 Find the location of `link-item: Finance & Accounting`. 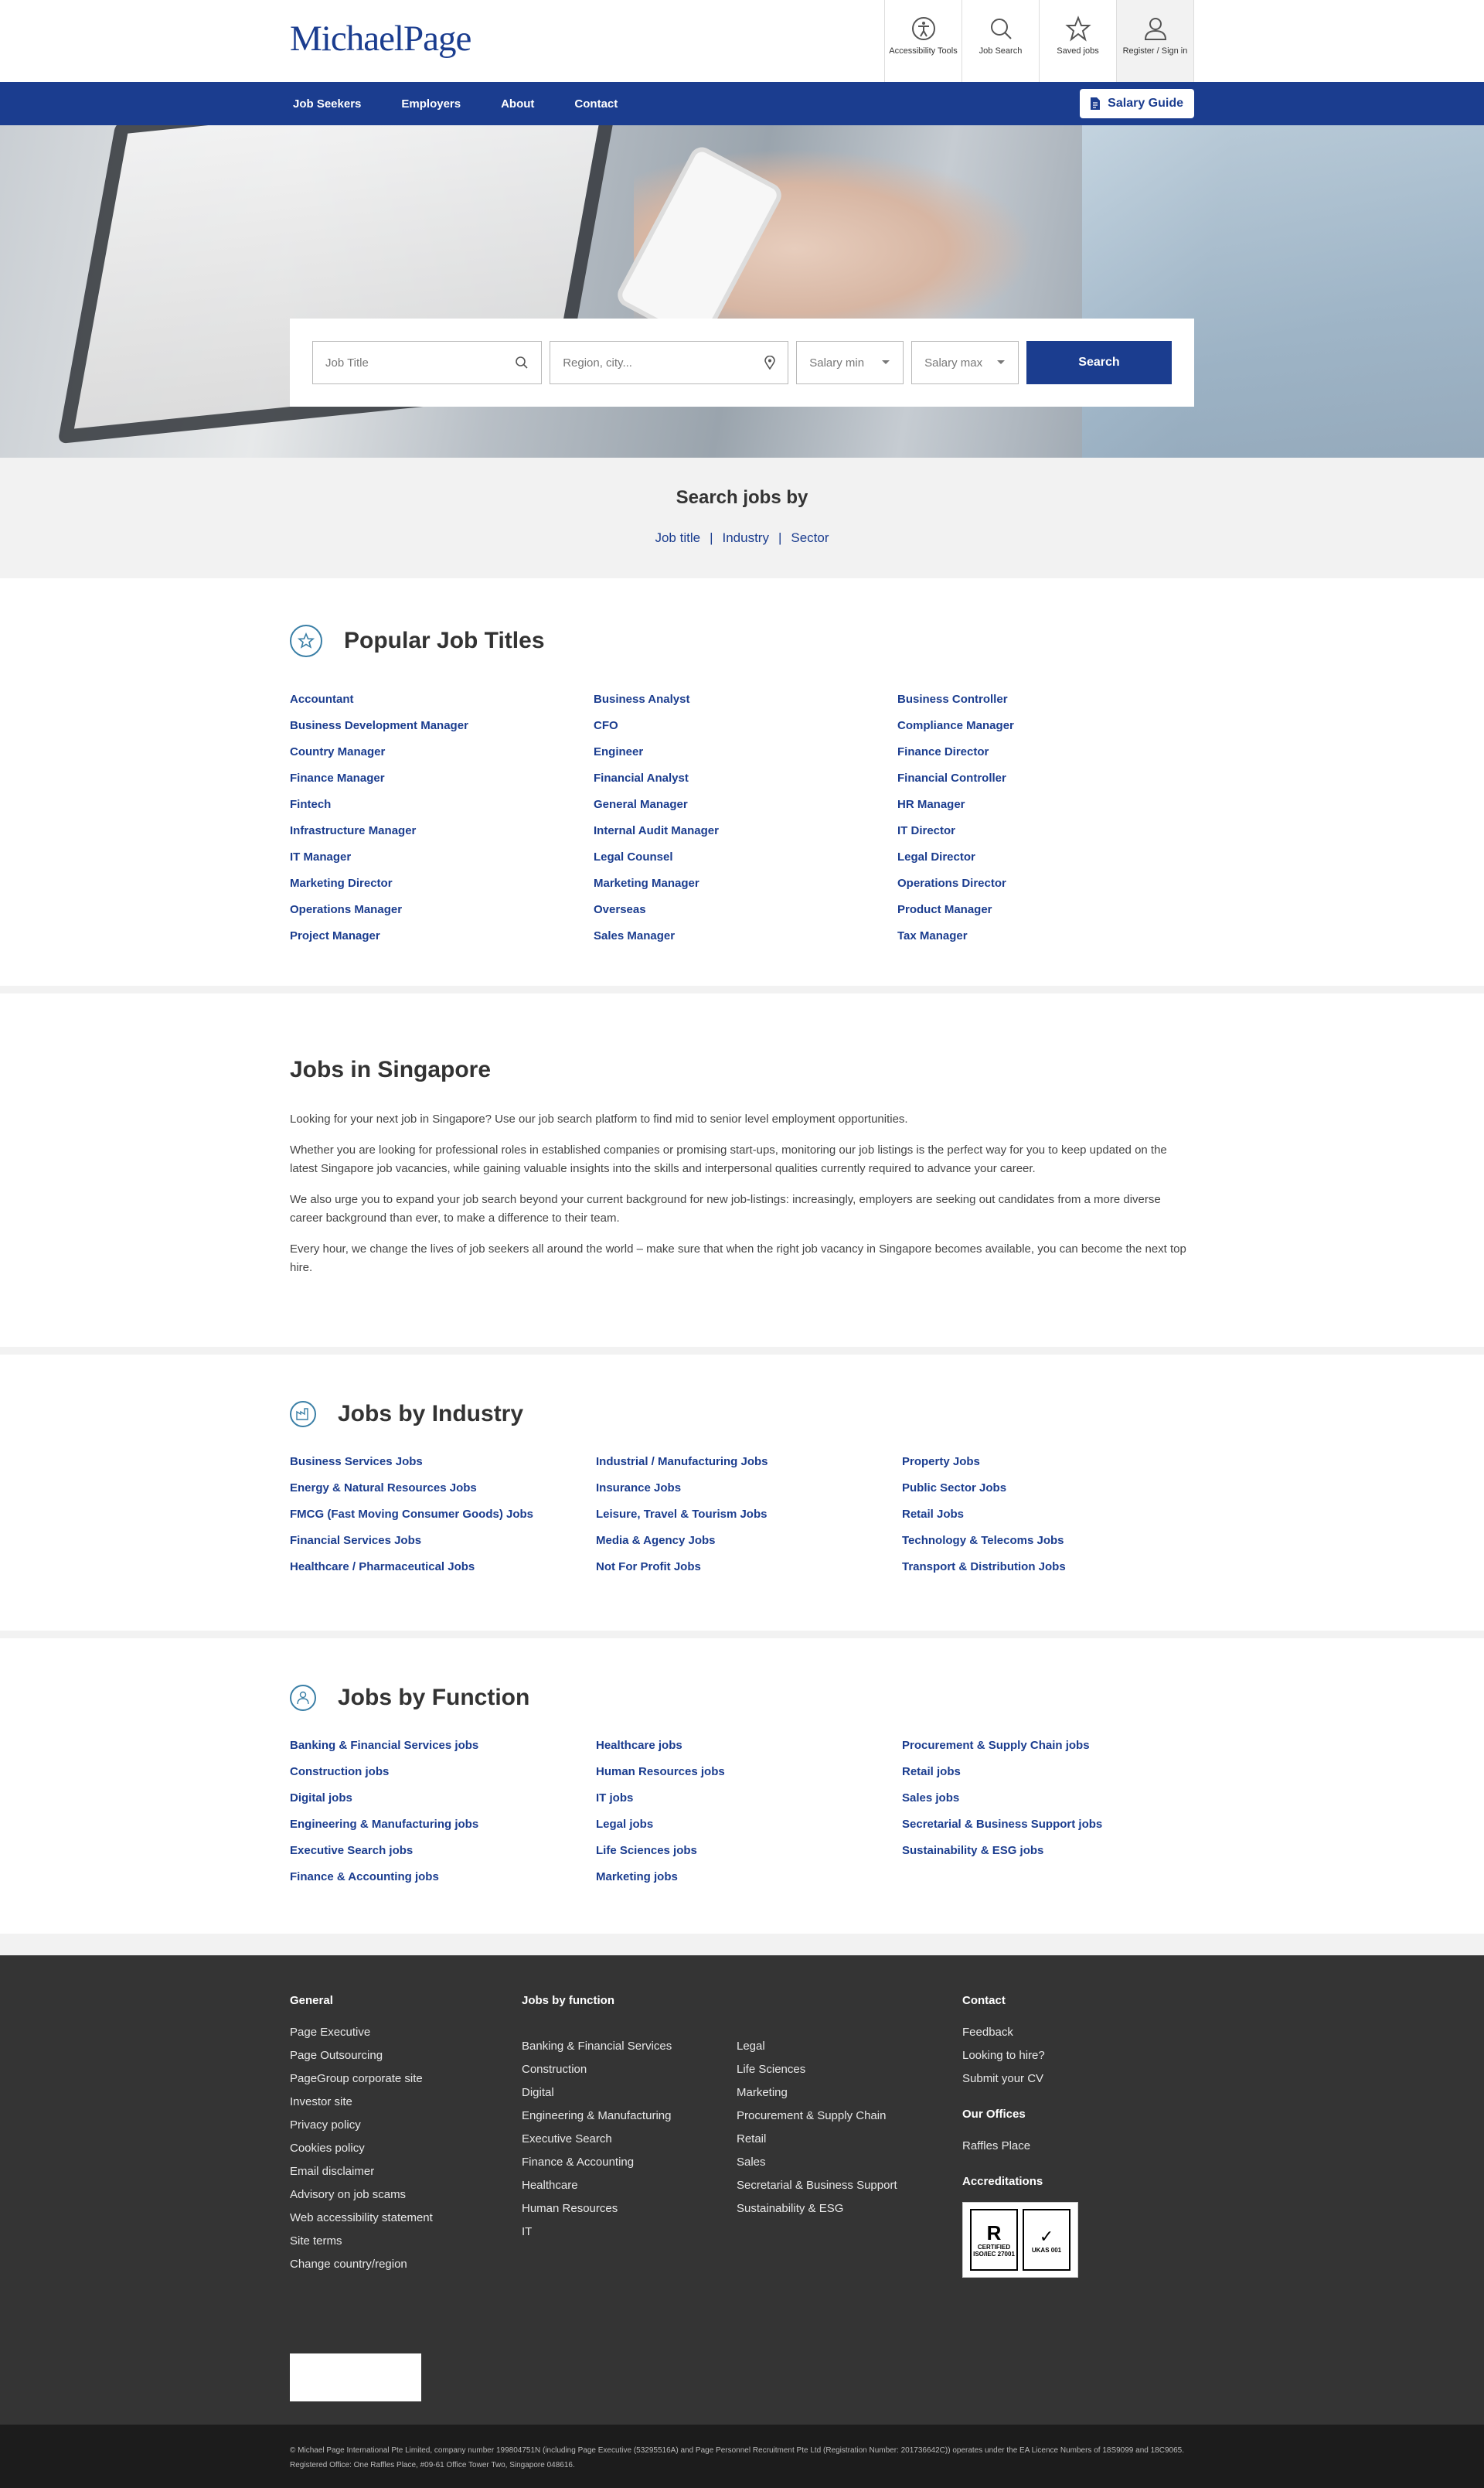

link-item: Finance & Accounting is located at coordinates (629, 2162).